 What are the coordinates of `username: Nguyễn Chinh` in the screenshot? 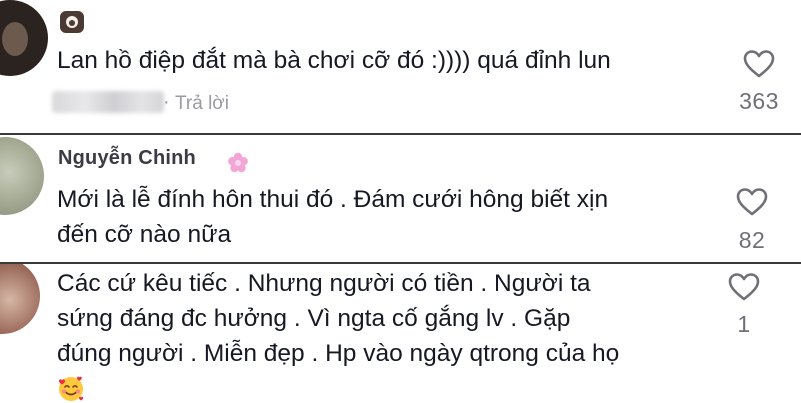 It's located at (127, 158).